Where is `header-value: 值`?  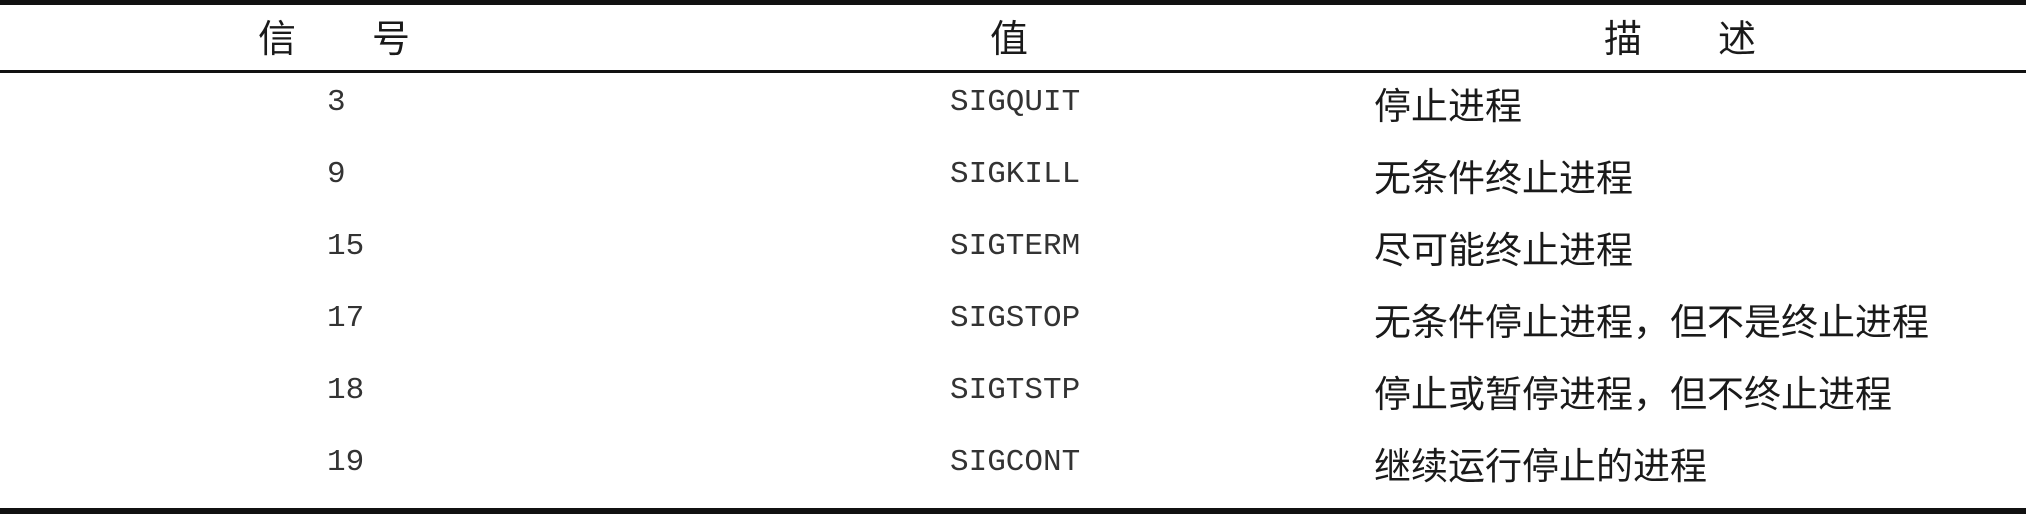
header-value: 值 is located at coordinates (1009, 39).